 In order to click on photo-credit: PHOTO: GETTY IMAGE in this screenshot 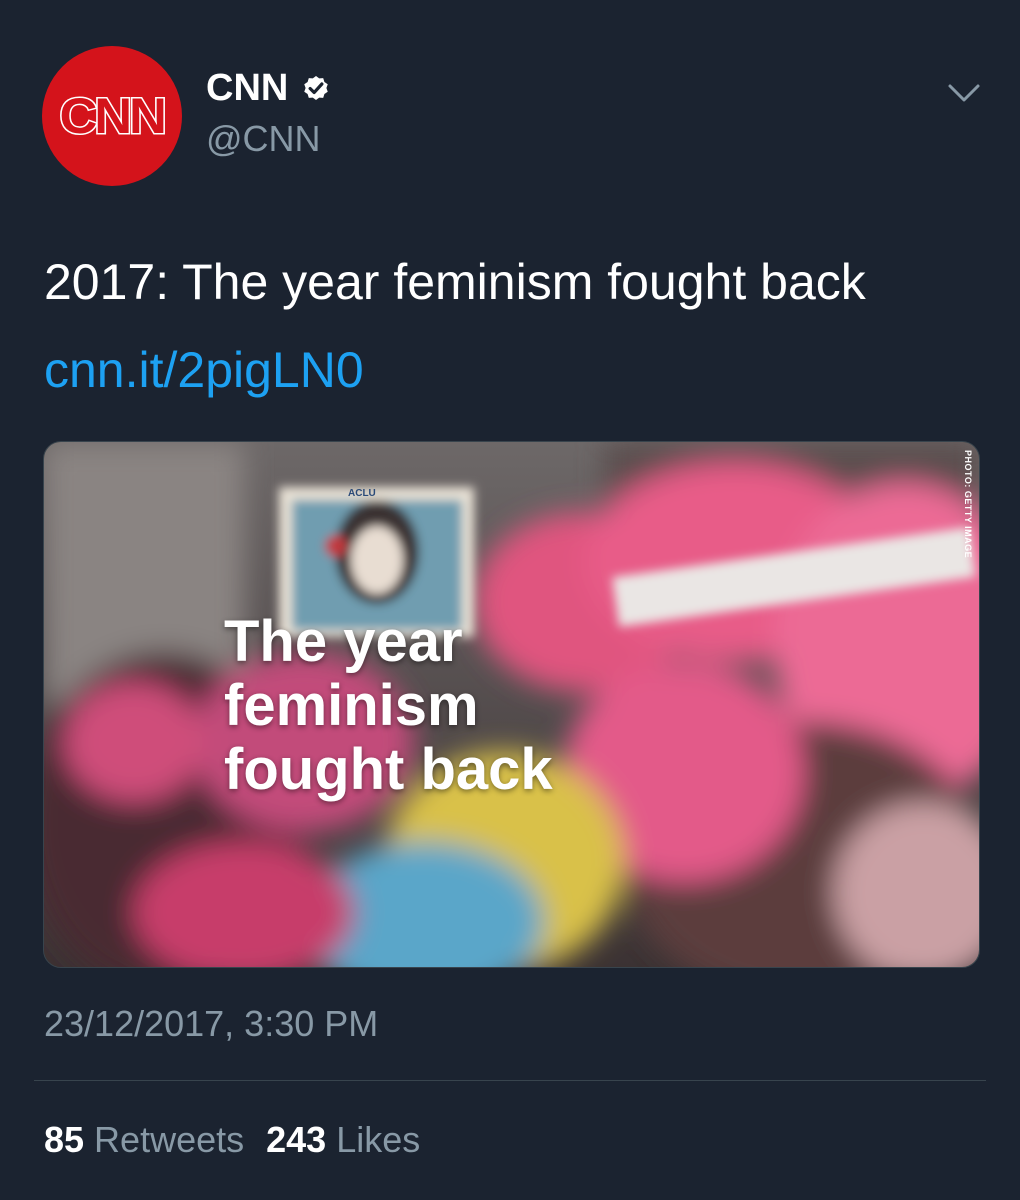, I will do `click(968, 504)`.